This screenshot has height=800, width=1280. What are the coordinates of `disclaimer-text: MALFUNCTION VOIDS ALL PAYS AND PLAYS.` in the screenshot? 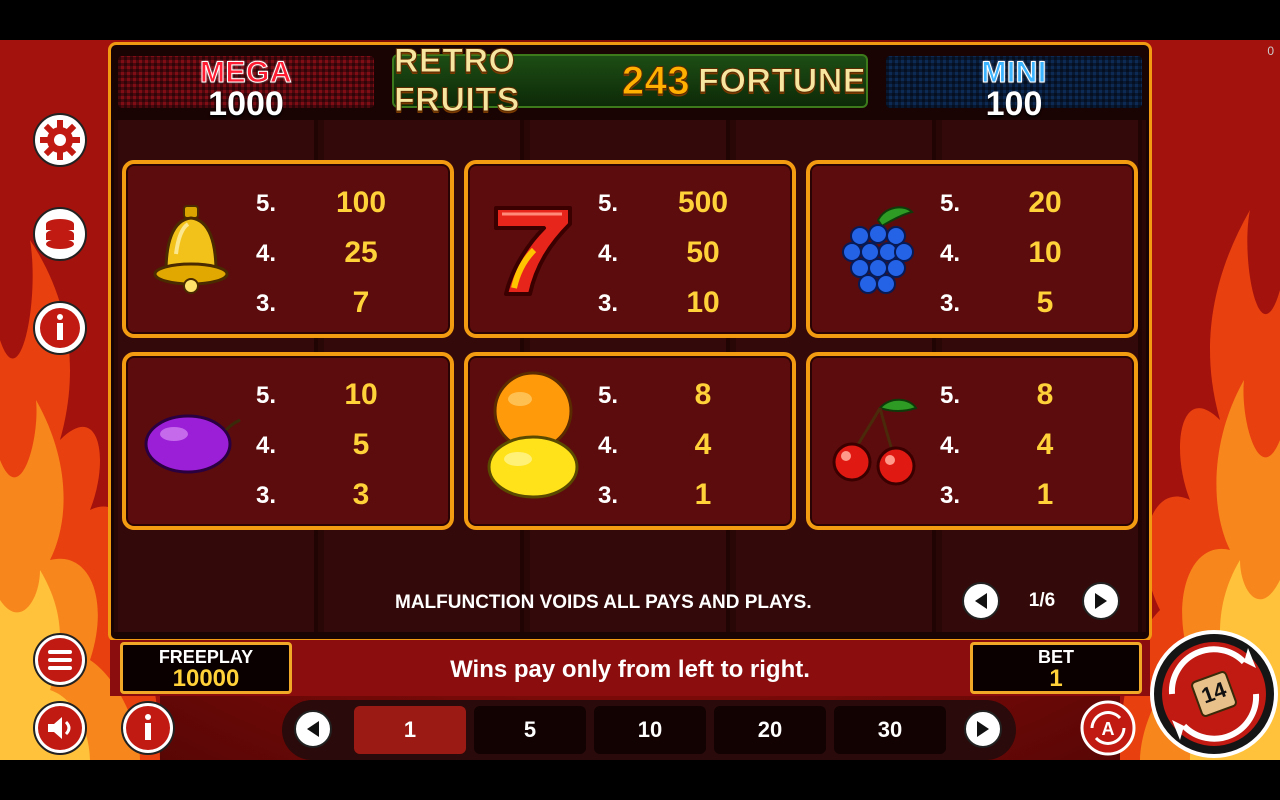 It's located at (603, 602).